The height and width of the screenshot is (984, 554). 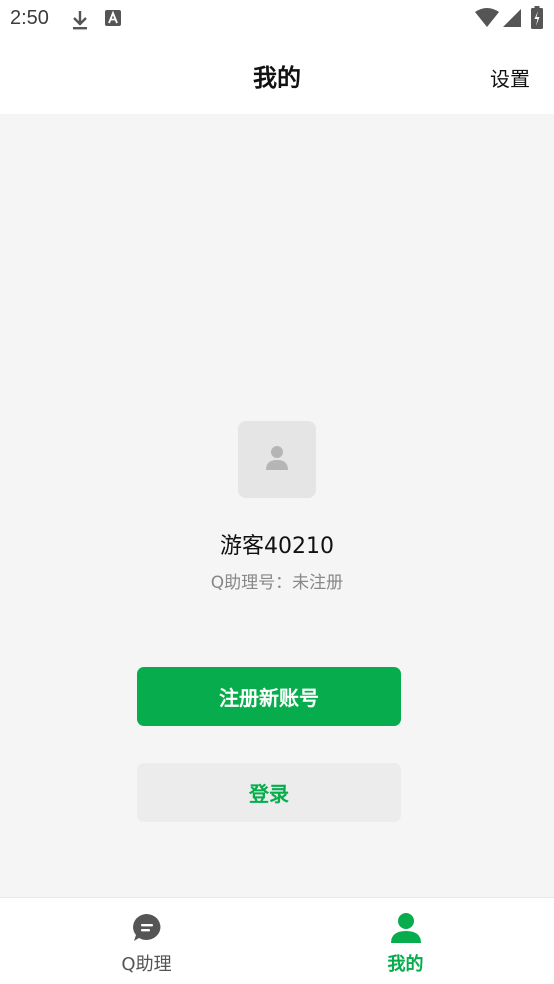 I want to click on username: 游客40210, so click(x=277, y=546).